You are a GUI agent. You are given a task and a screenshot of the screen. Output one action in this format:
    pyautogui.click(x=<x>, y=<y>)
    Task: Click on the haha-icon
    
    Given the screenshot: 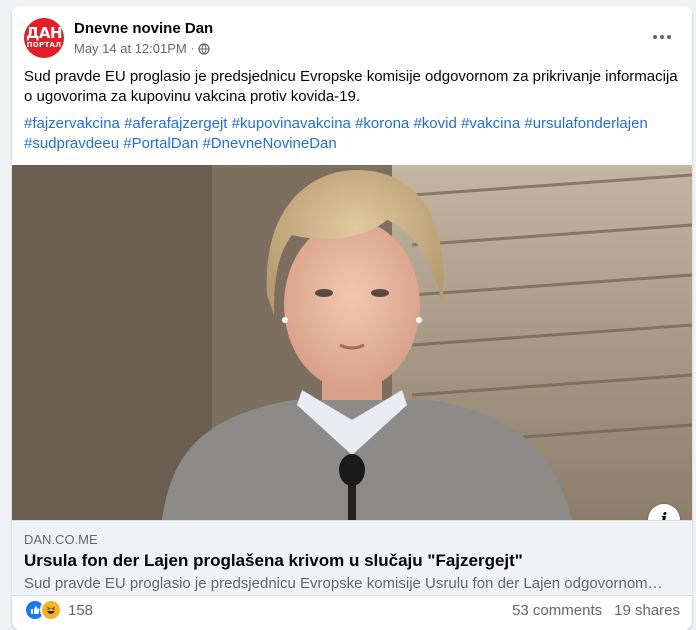 What is the action you would take?
    pyautogui.click(x=51, y=610)
    